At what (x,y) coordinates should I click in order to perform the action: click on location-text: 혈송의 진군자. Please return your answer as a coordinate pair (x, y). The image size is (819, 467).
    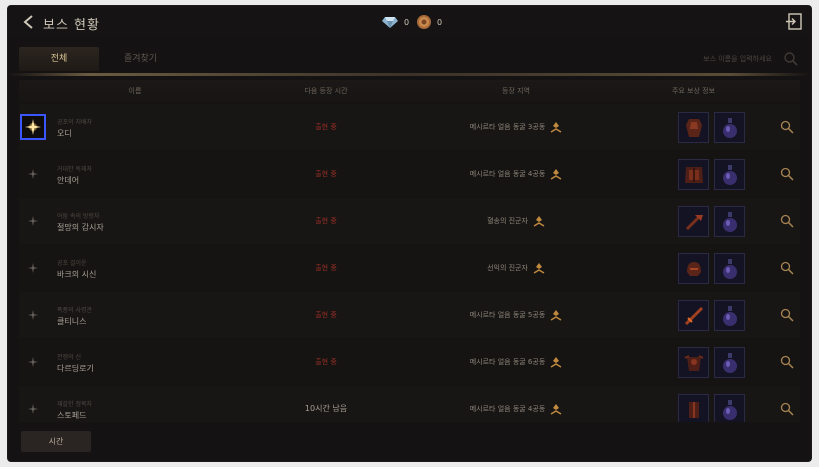
    Looking at the image, I should click on (507, 221).